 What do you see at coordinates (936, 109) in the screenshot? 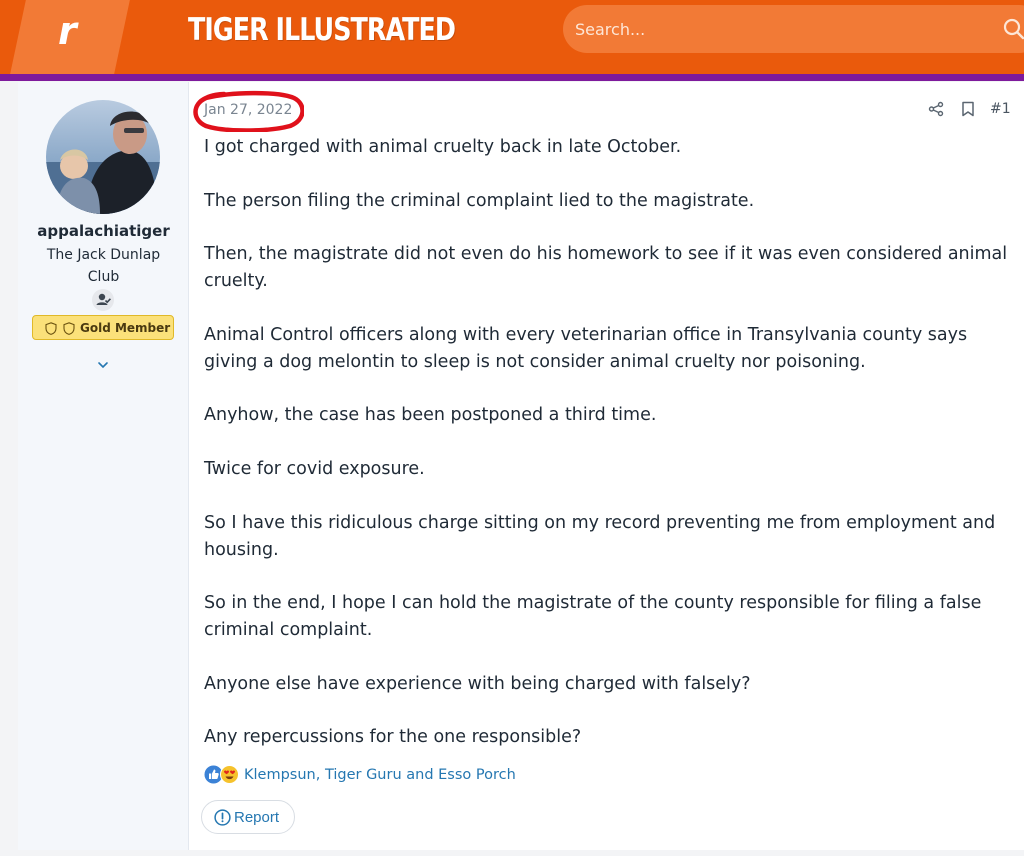
I see `share-icon` at bounding box center [936, 109].